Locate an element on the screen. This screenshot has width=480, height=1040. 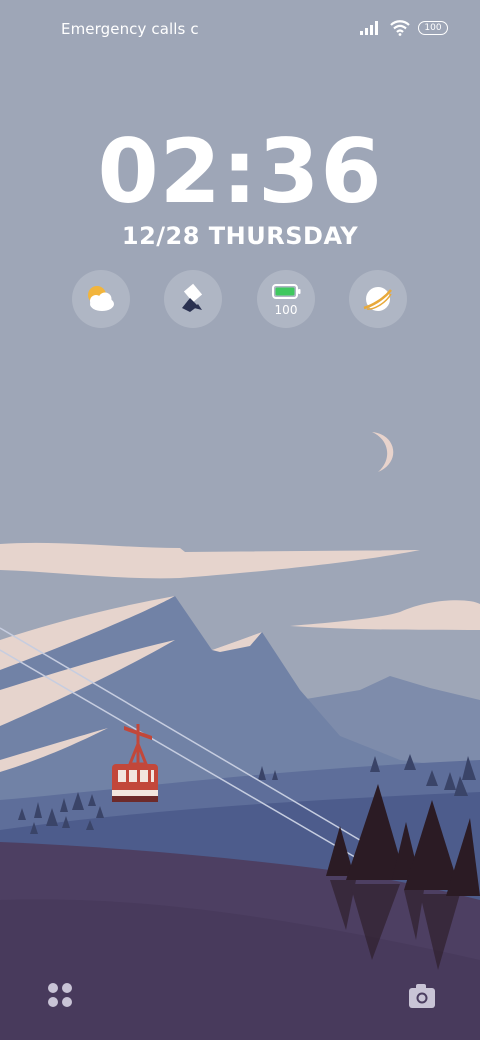
battery-widget: 100 is located at coordinates (286, 299).